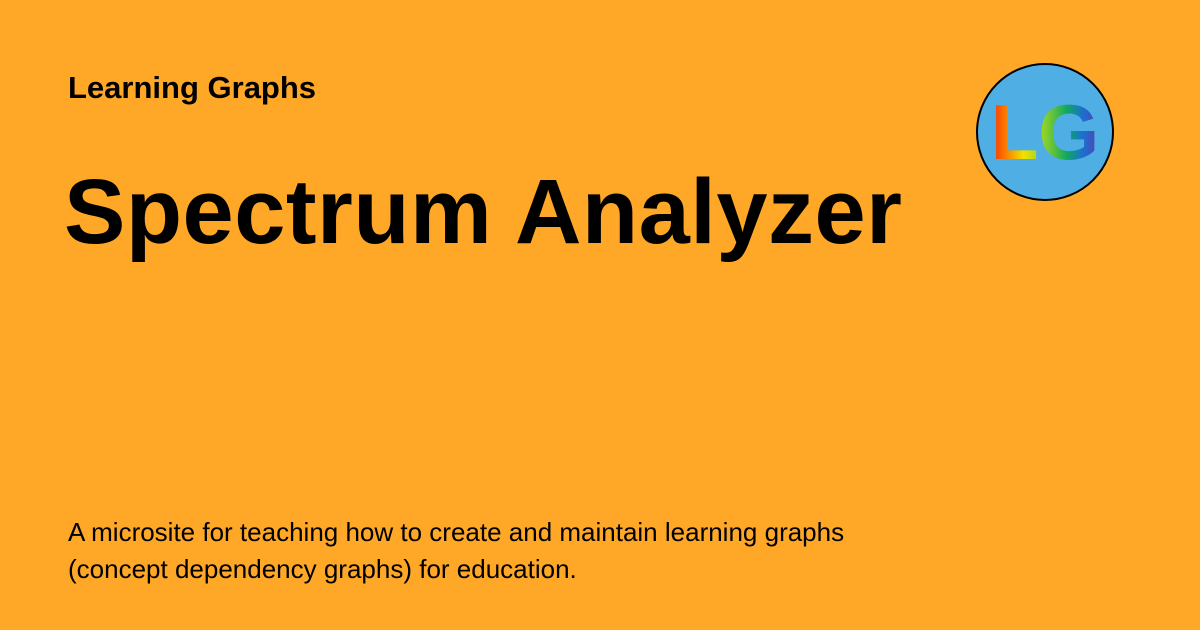  Describe the element at coordinates (192, 87) in the screenshot. I see `site-name: Learning Graphs` at that location.